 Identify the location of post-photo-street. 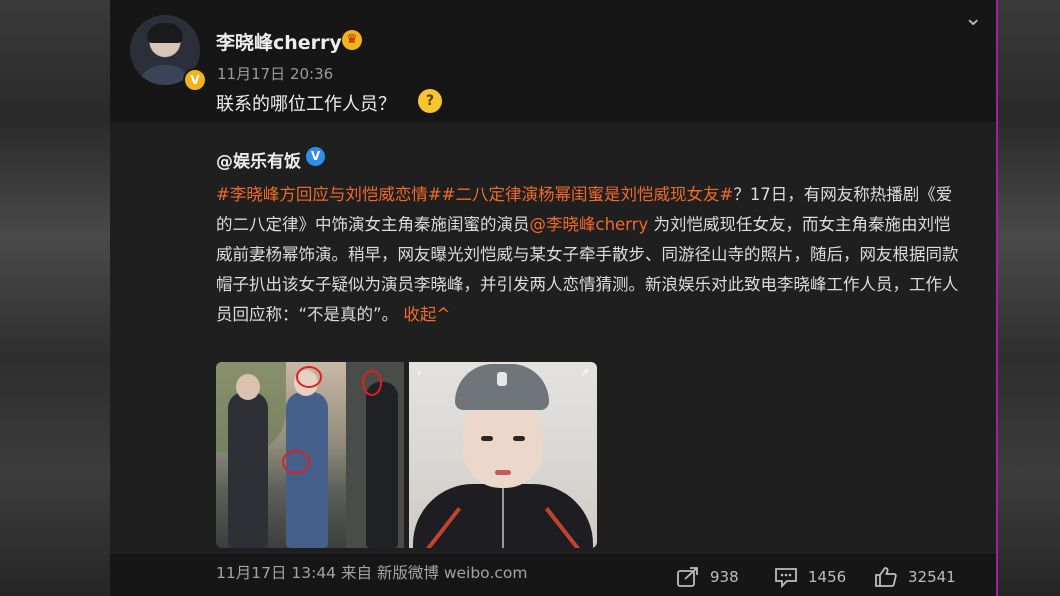
(310, 455).